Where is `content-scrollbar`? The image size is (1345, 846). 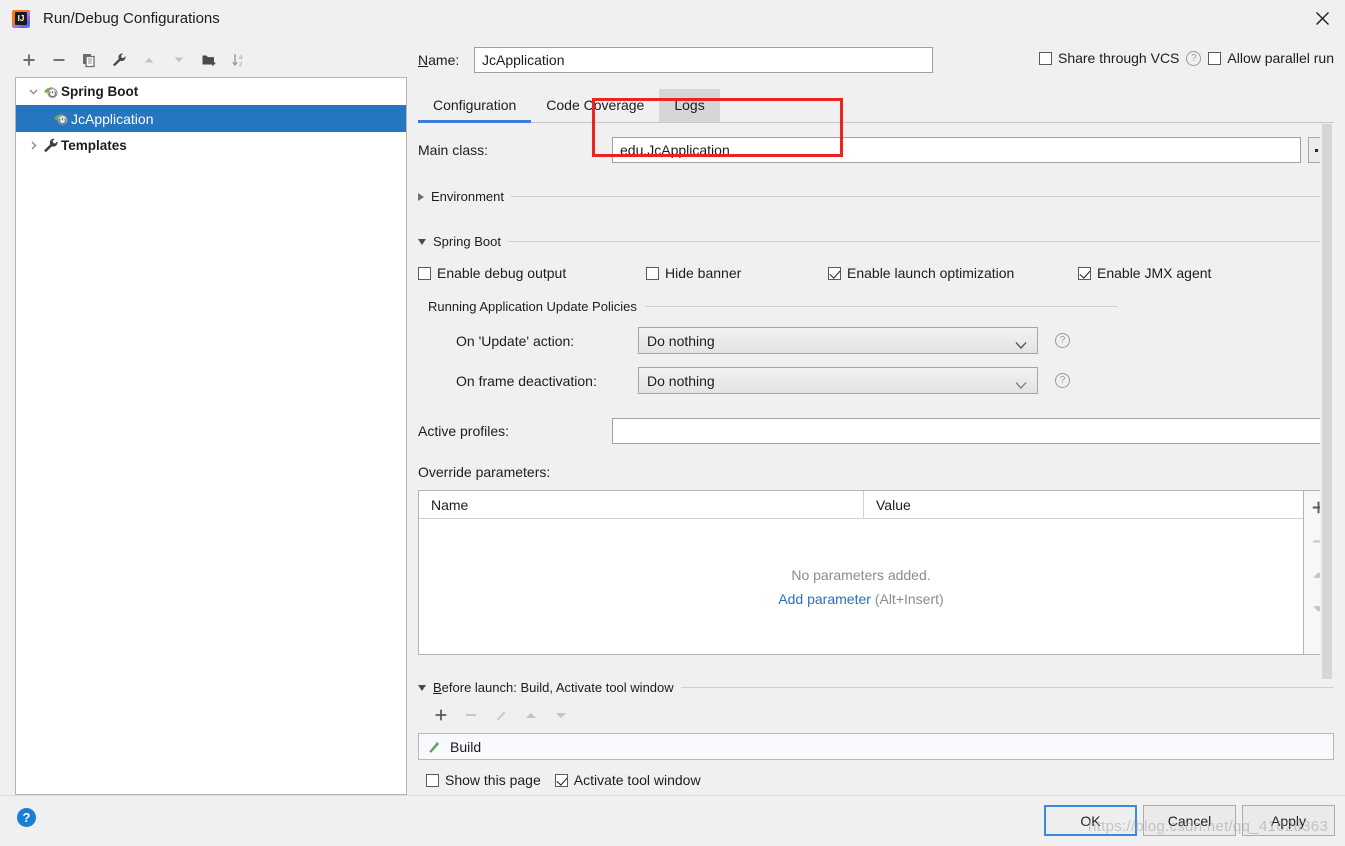
content-scrollbar is located at coordinates (1327, 404).